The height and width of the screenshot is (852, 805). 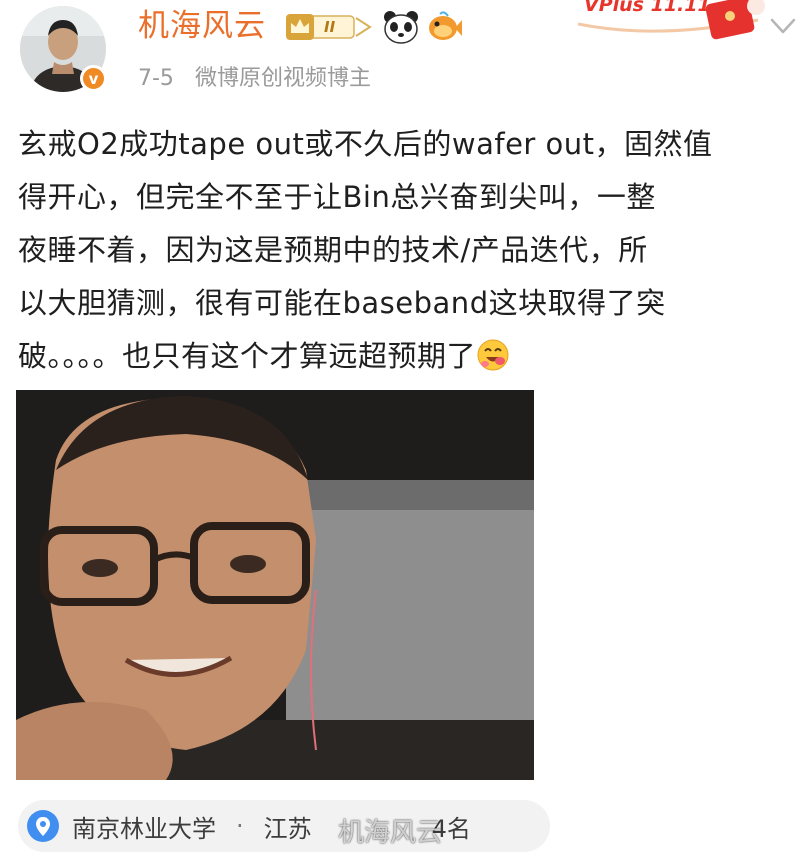 What do you see at coordinates (365, 144) in the screenshot?
I see `post-line: 玄戒O2成功tape out或不久后的wafer out，固然值` at bounding box center [365, 144].